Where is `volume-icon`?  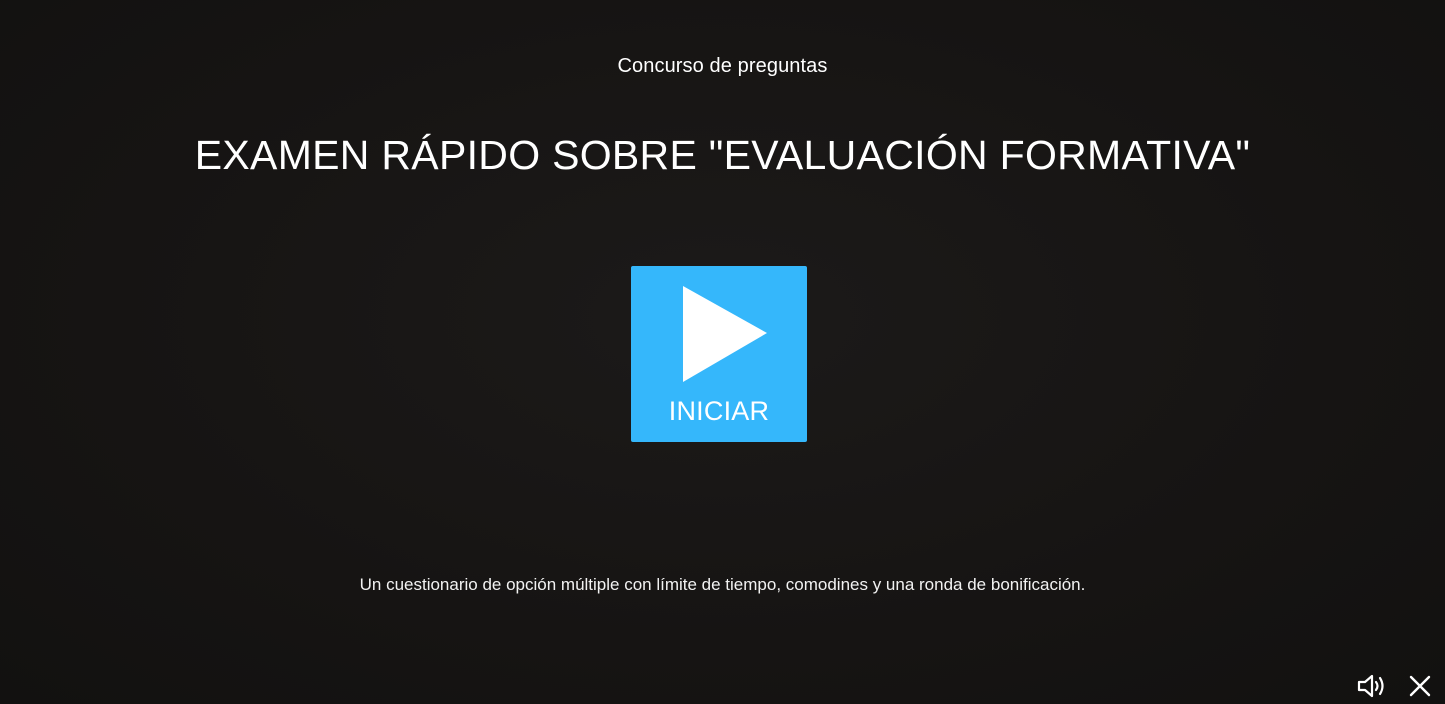
volume-icon is located at coordinates (1370, 686).